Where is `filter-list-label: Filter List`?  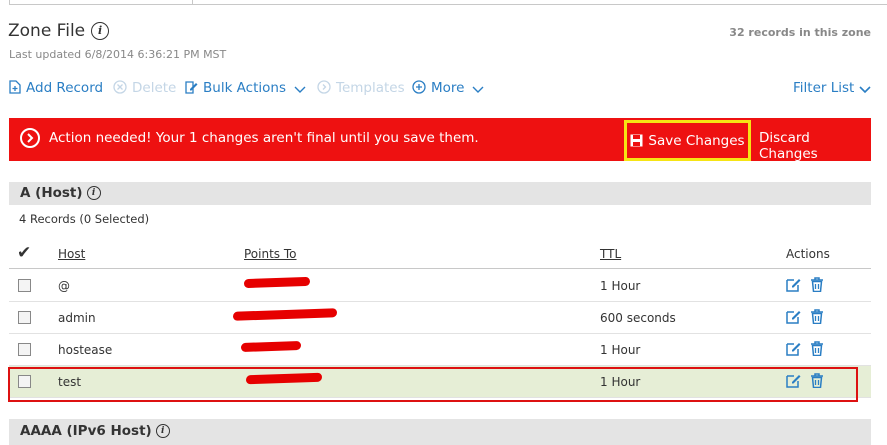 filter-list-label: Filter List is located at coordinates (824, 88).